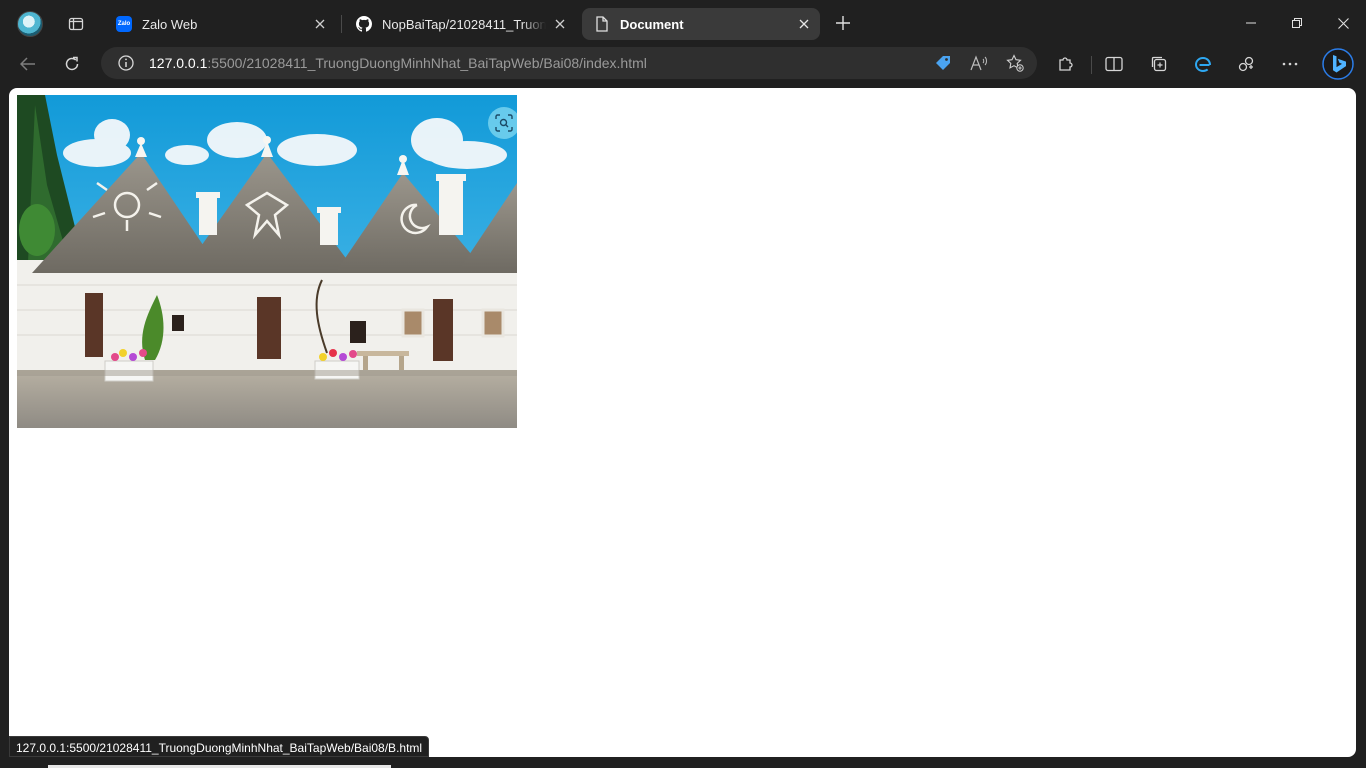 This screenshot has height=768, width=1366. I want to click on minimize-icon, so click(1251, 23).